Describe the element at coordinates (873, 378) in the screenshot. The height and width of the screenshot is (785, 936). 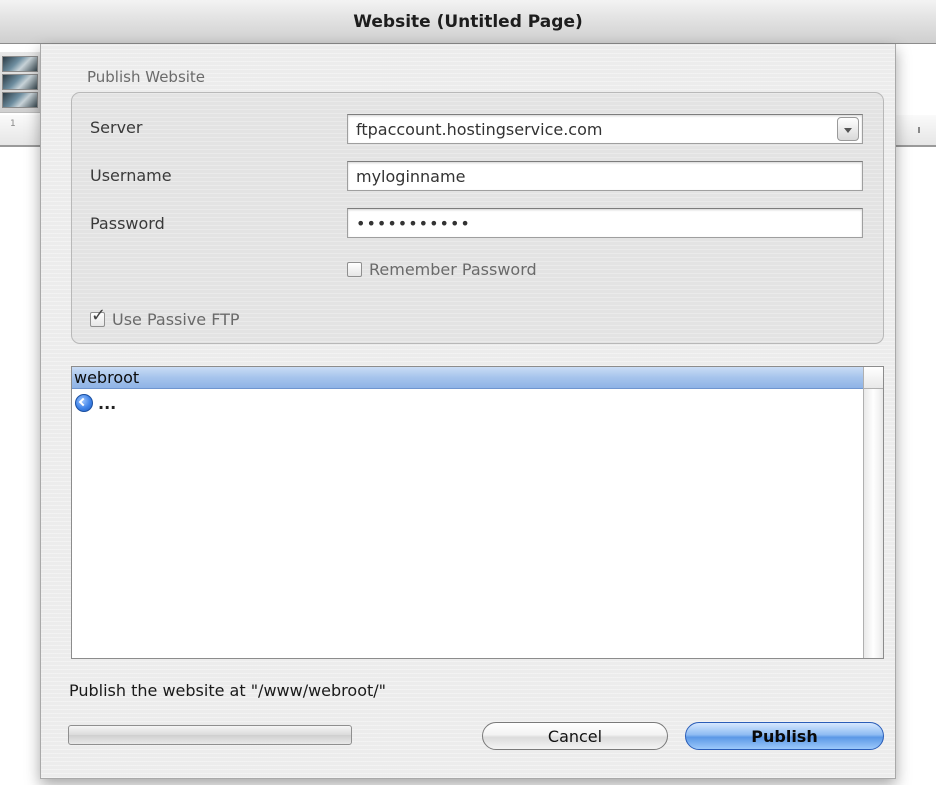
I see `browser-corner-button` at that location.